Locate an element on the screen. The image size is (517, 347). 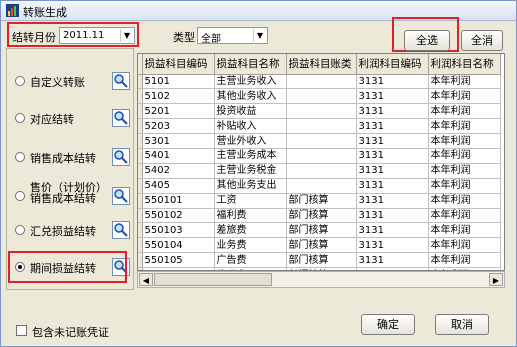
horizontal-scrollbar: ◀ ▶ is located at coordinates (321, 279).